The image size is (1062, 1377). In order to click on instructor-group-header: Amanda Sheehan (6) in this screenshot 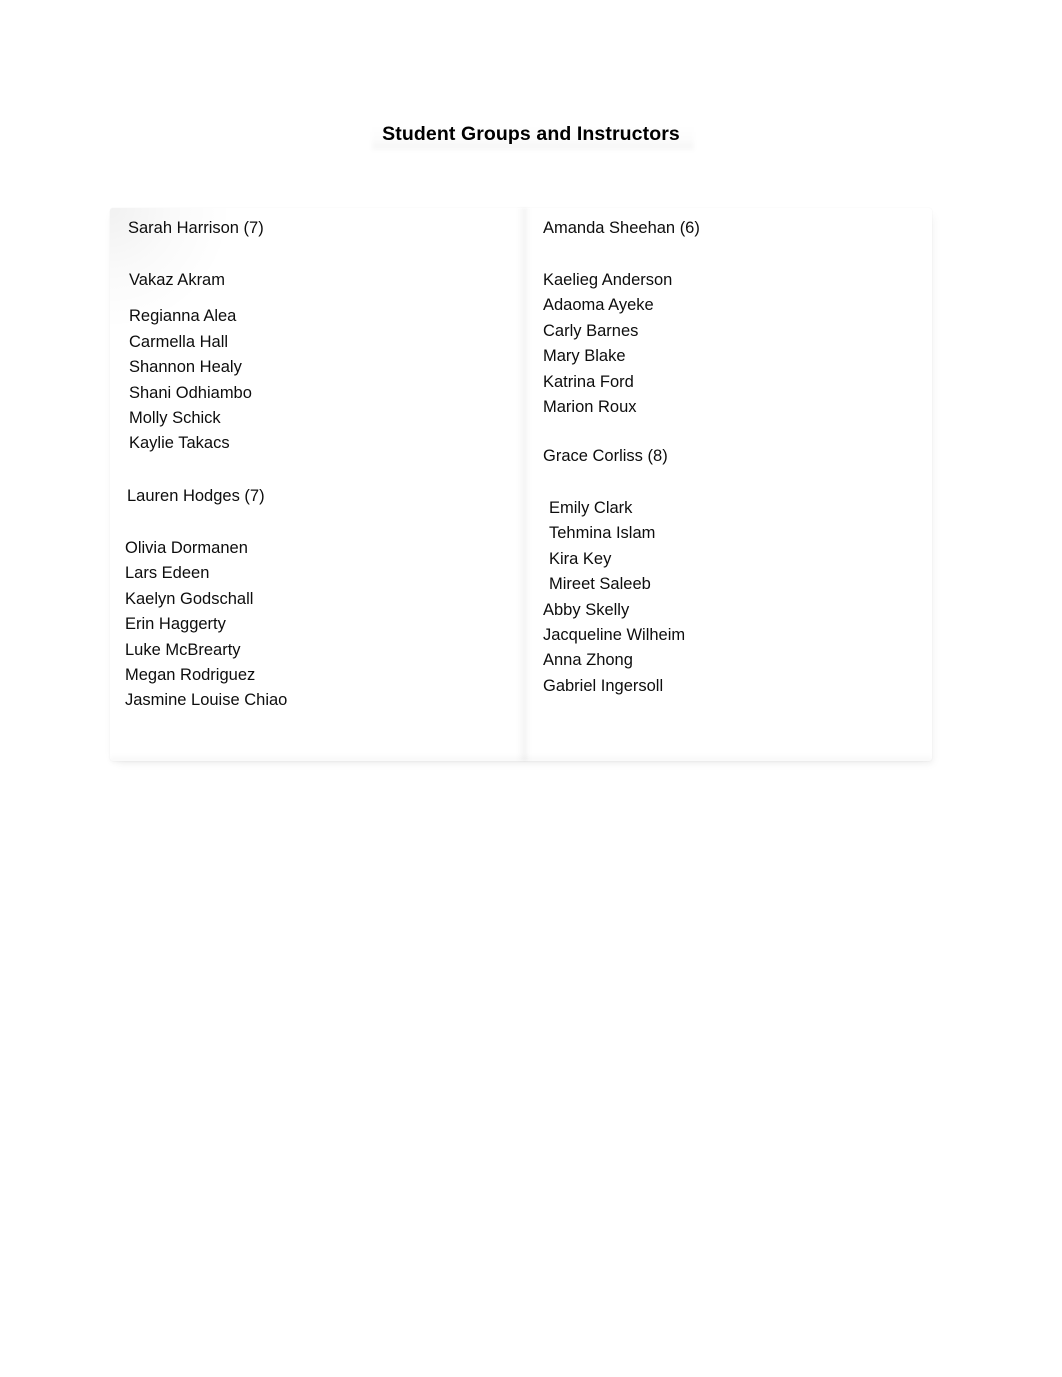, I will do `click(621, 228)`.